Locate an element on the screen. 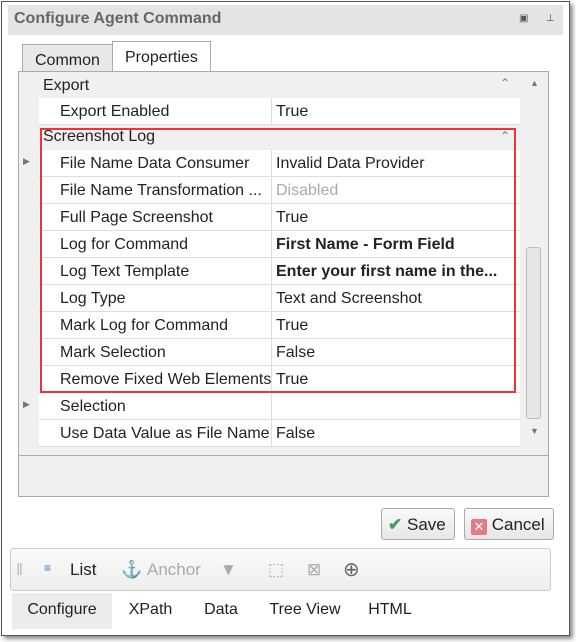 This screenshot has width=576, height=642. bottom-tab: HTML is located at coordinates (390, 611).